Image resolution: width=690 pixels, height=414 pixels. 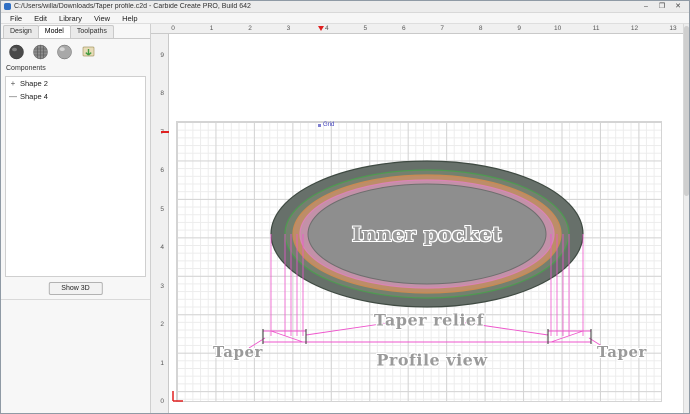 I want to click on shape-sphere-icon, so click(x=64, y=51).